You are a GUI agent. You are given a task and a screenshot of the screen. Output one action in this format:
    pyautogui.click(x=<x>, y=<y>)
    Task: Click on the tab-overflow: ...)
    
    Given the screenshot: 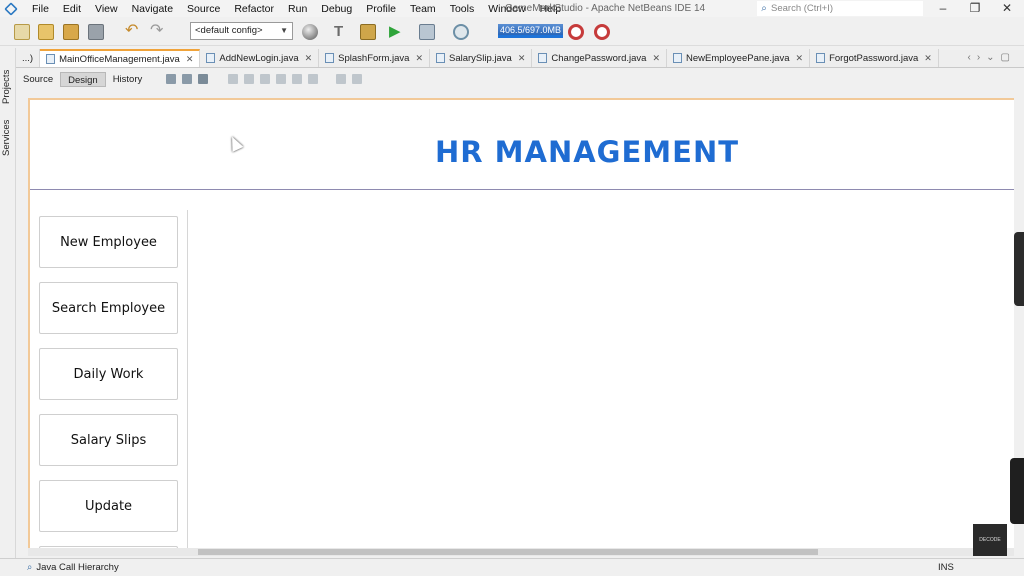 What is the action you would take?
    pyautogui.click(x=28, y=58)
    